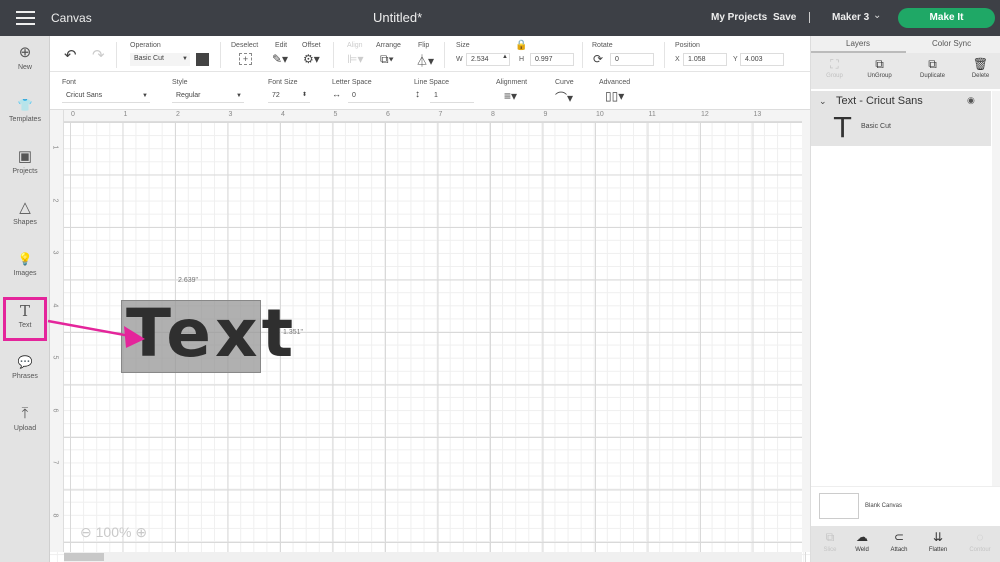 The width and height of the screenshot is (1000, 562). I want to click on vertical-scrollbar, so click(806, 331).